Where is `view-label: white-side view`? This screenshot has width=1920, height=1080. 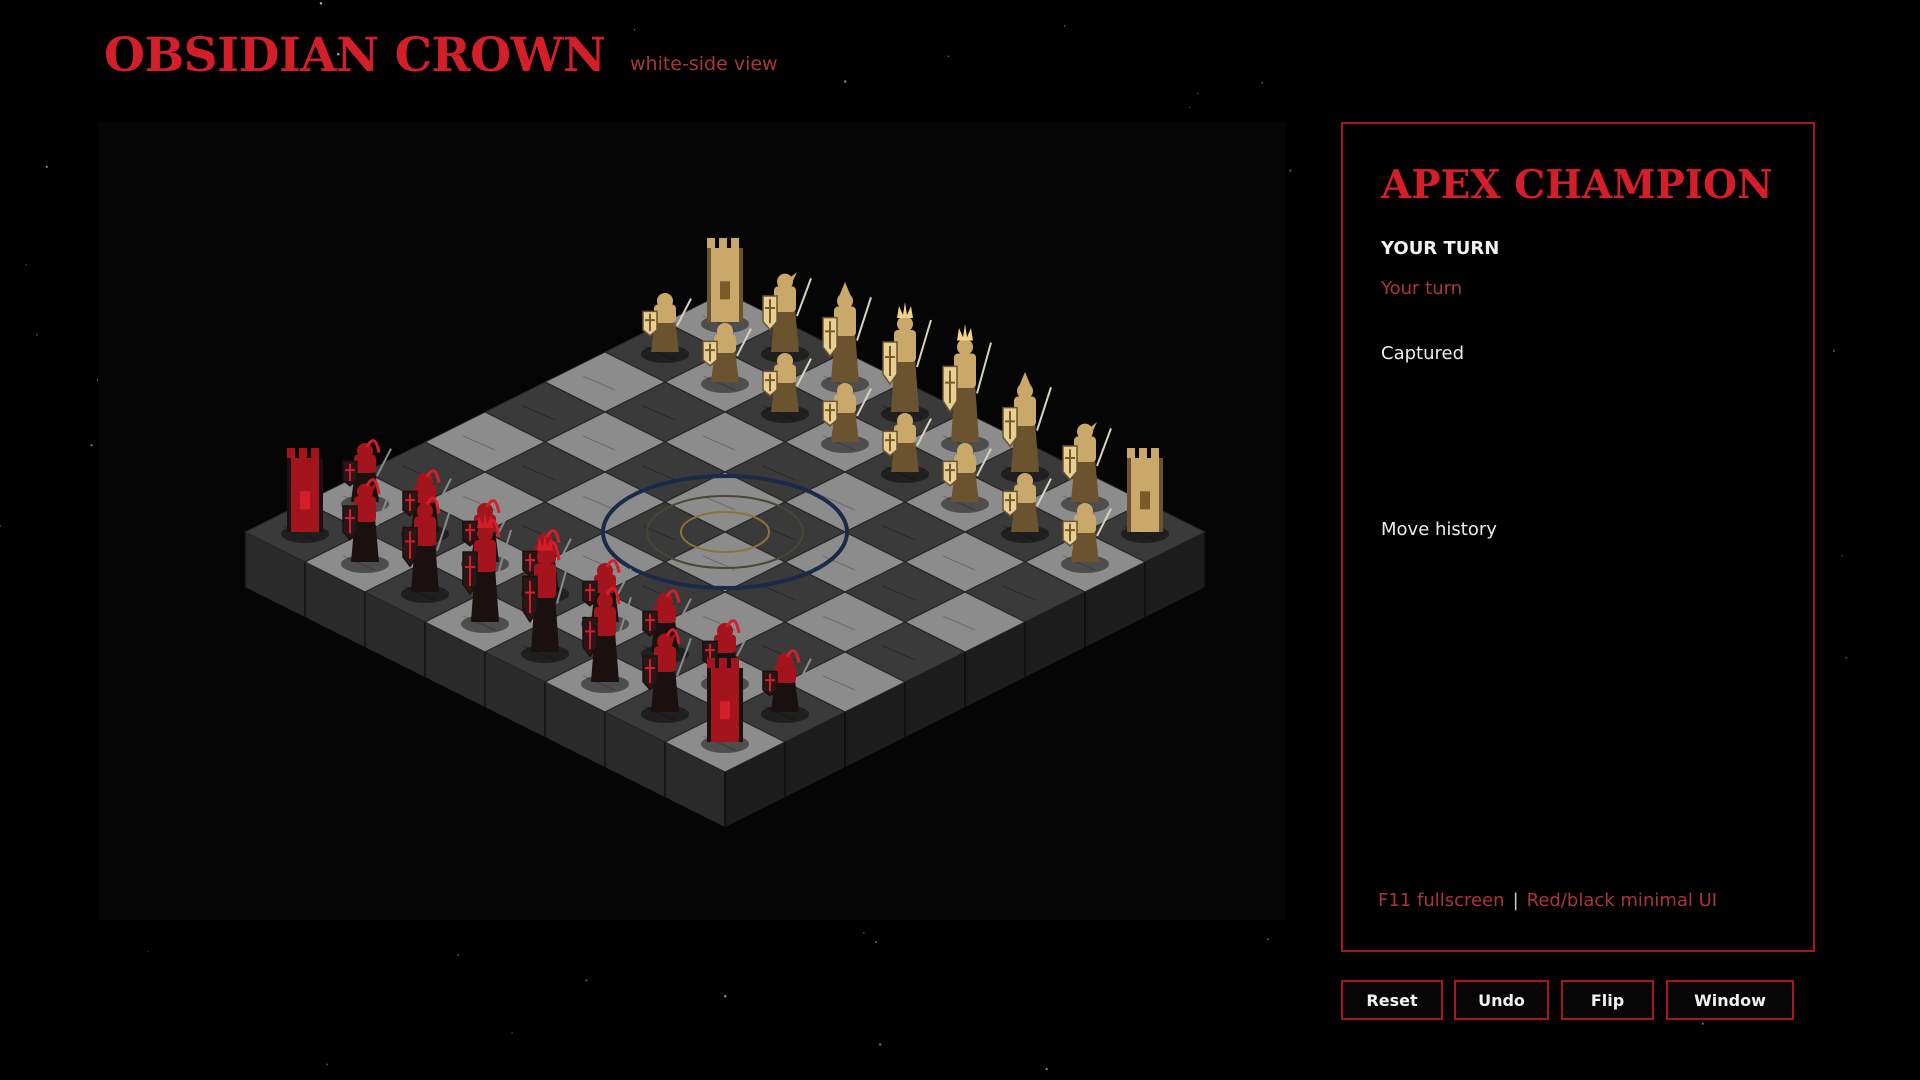
view-label: white-side view is located at coordinates (704, 64).